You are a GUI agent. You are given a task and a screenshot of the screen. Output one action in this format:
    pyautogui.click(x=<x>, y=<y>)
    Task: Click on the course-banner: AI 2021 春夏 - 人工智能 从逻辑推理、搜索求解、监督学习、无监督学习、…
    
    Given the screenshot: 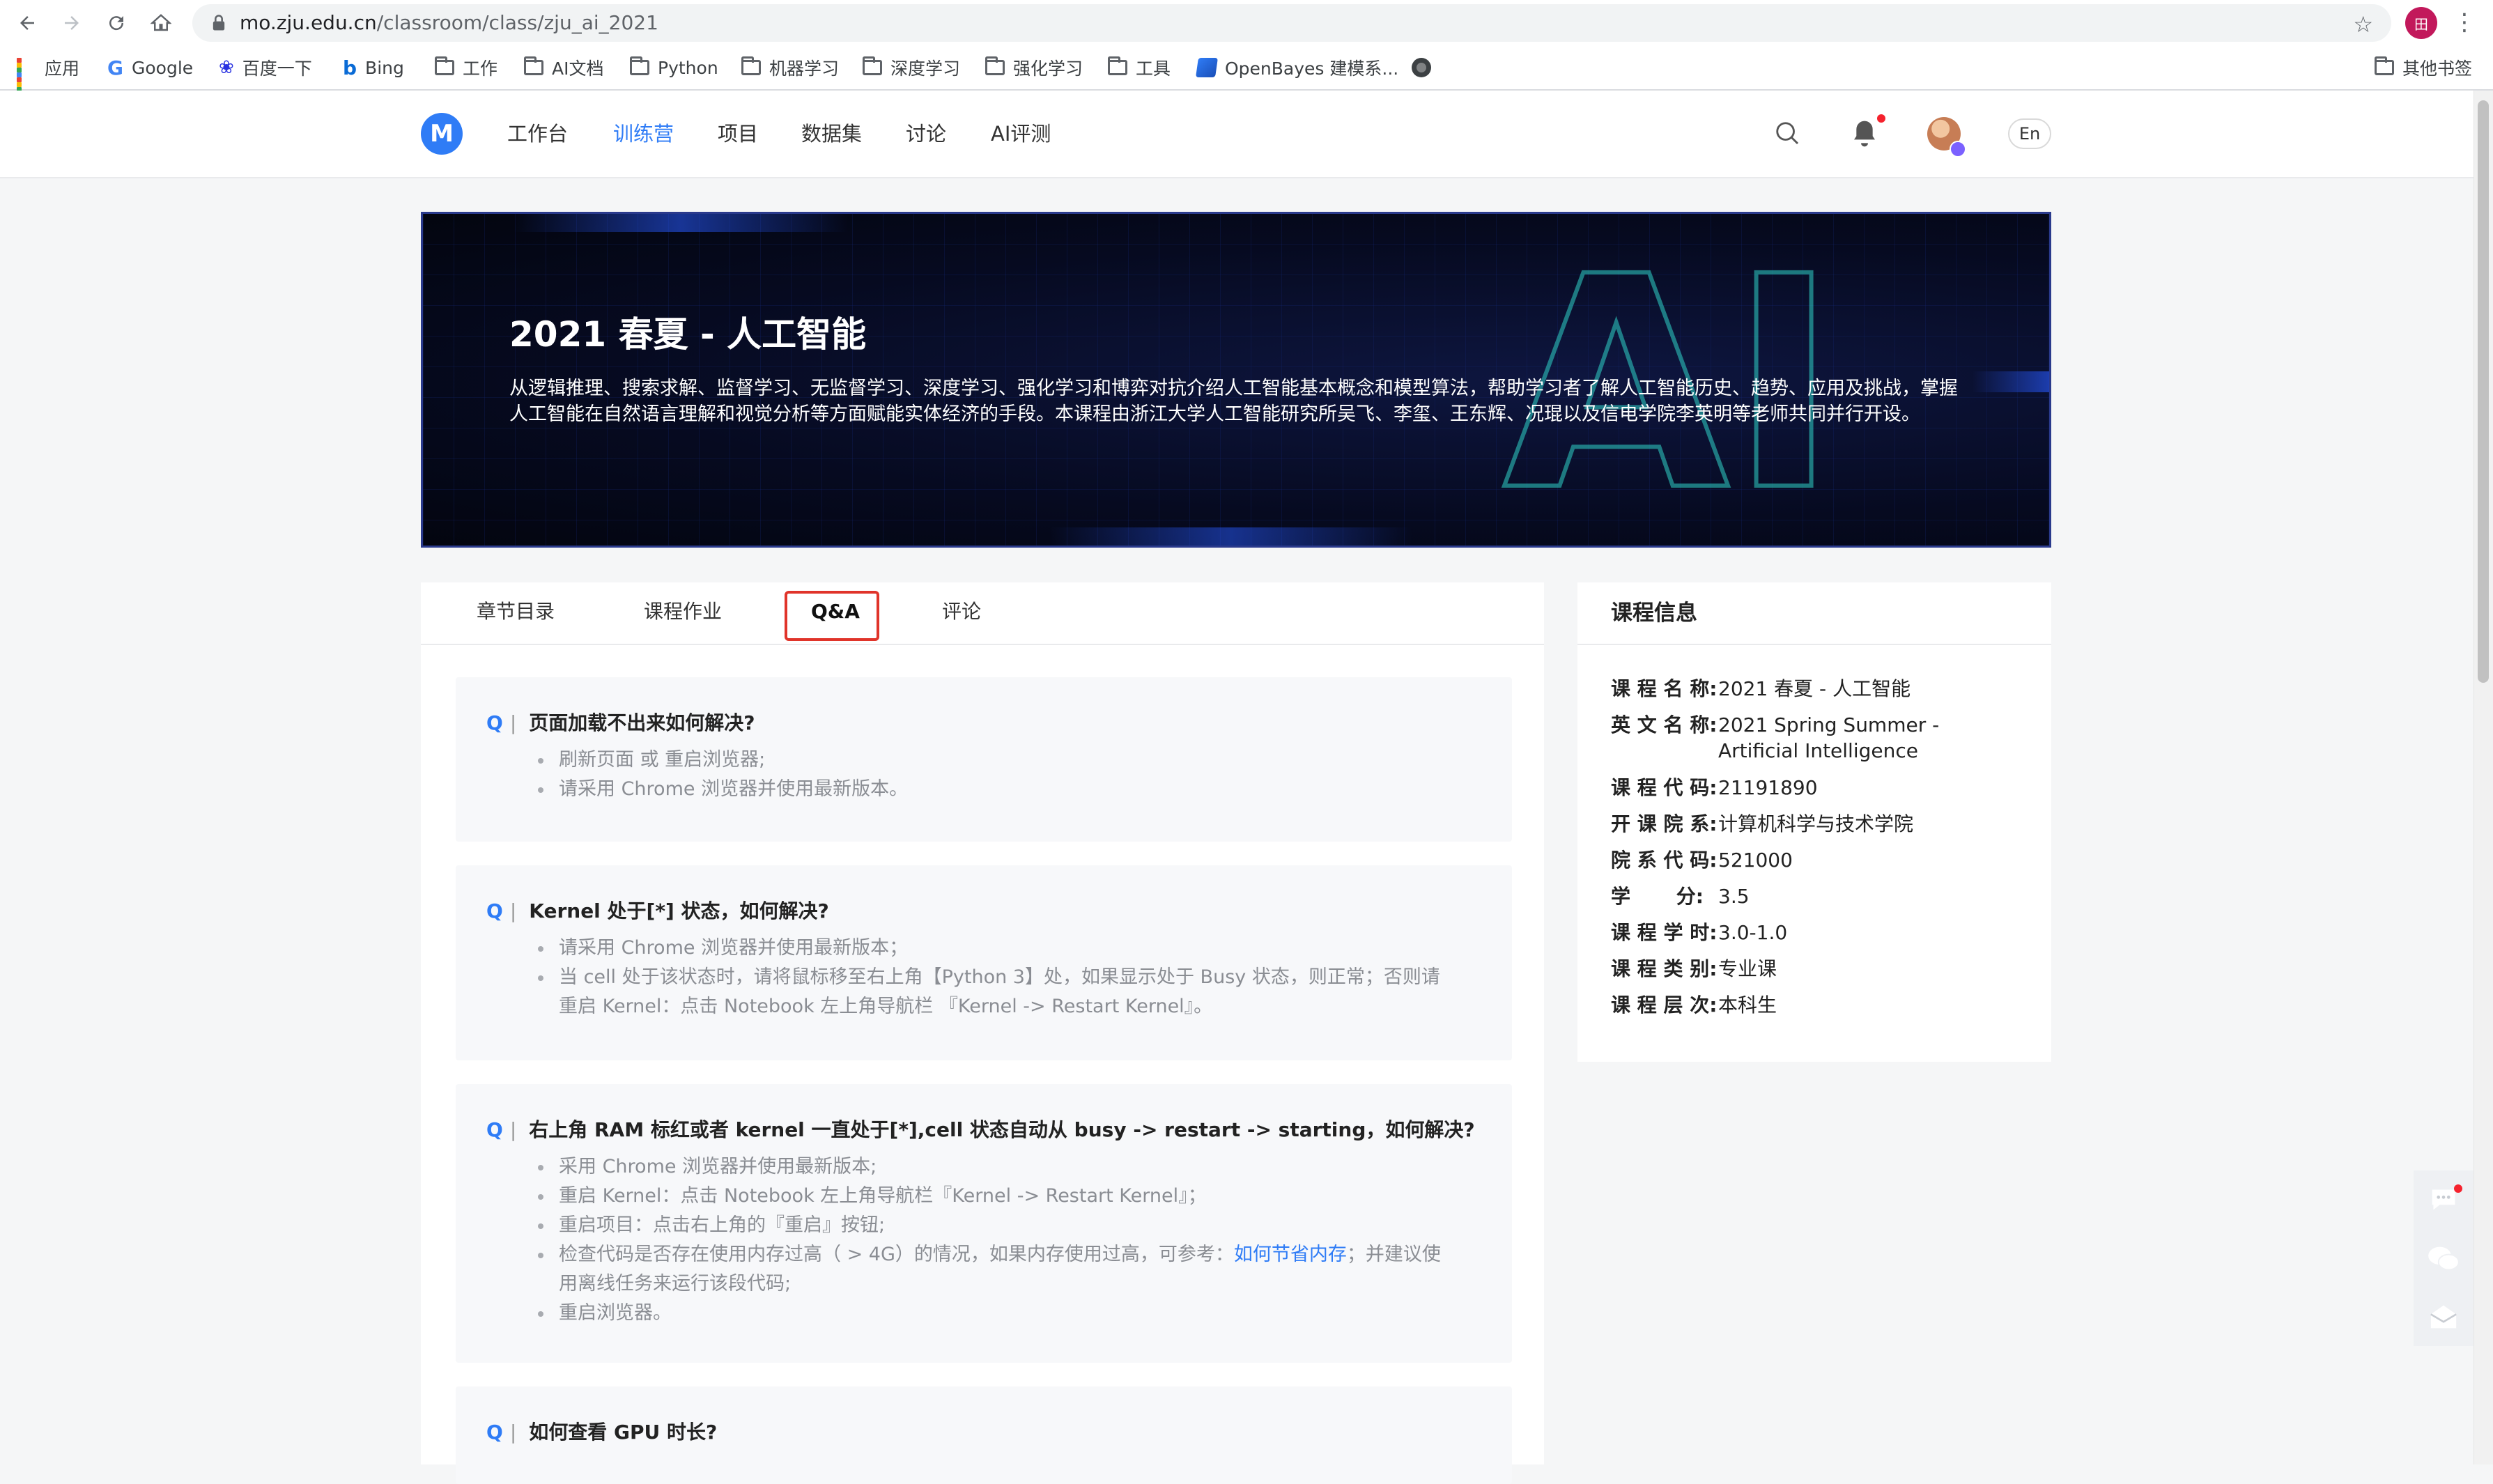 What is the action you would take?
    pyautogui.click(x=1236, y=380)
    